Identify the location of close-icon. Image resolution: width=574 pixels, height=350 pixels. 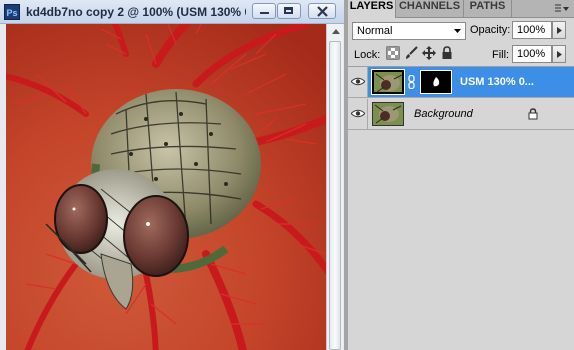
(322, 11).